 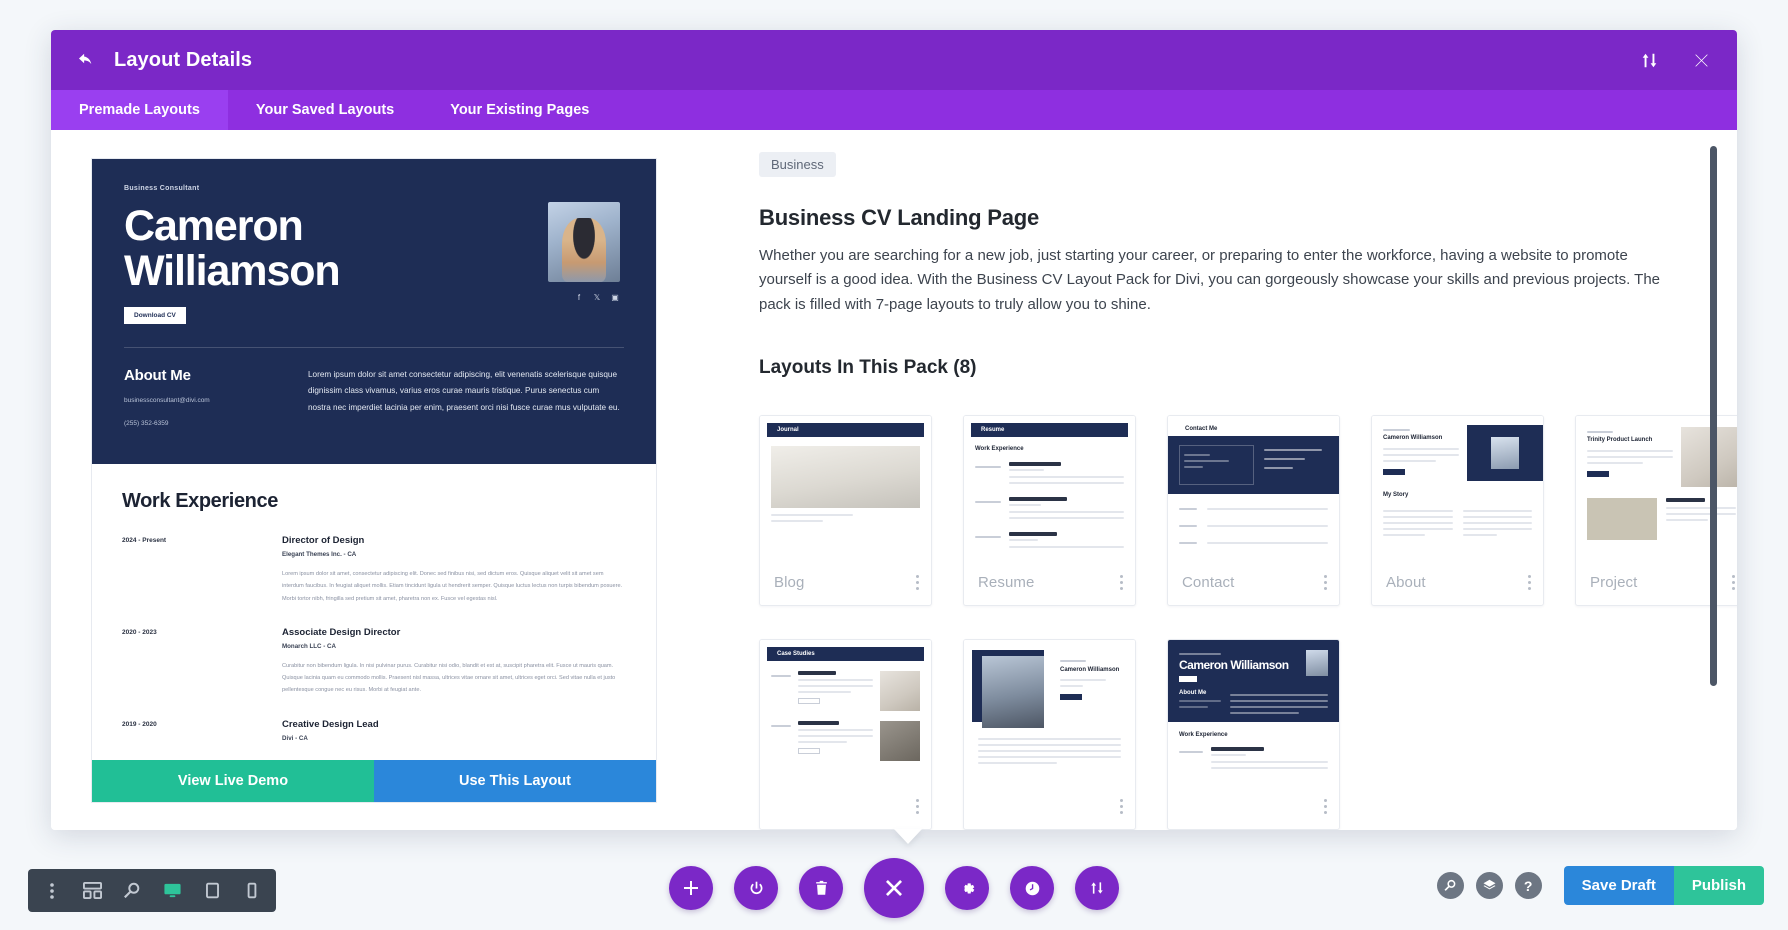 I want to click on job-company: Divi - CA, so click(x=295, y=738).